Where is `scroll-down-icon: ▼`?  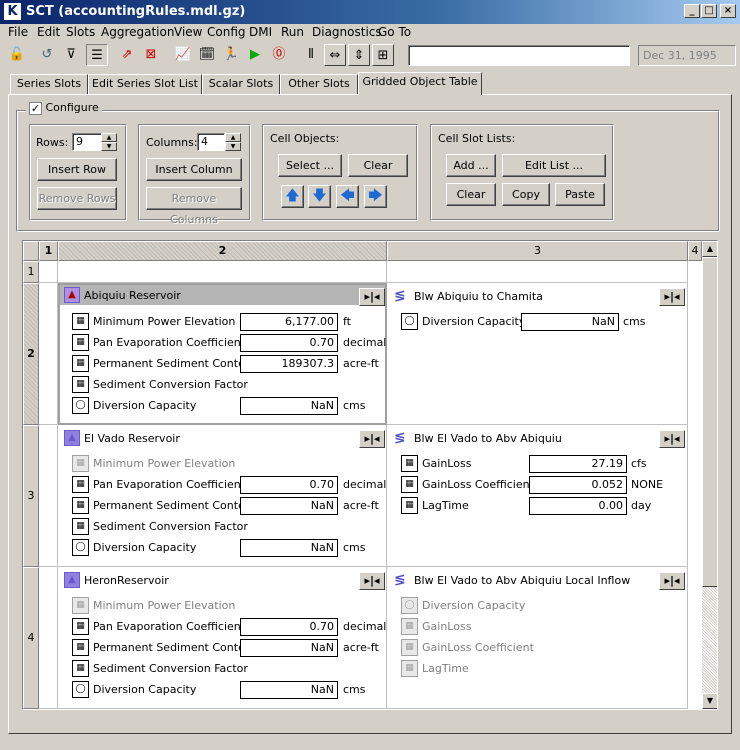
scroll-down-icon: ▼ is located at coordinates (709, 701).